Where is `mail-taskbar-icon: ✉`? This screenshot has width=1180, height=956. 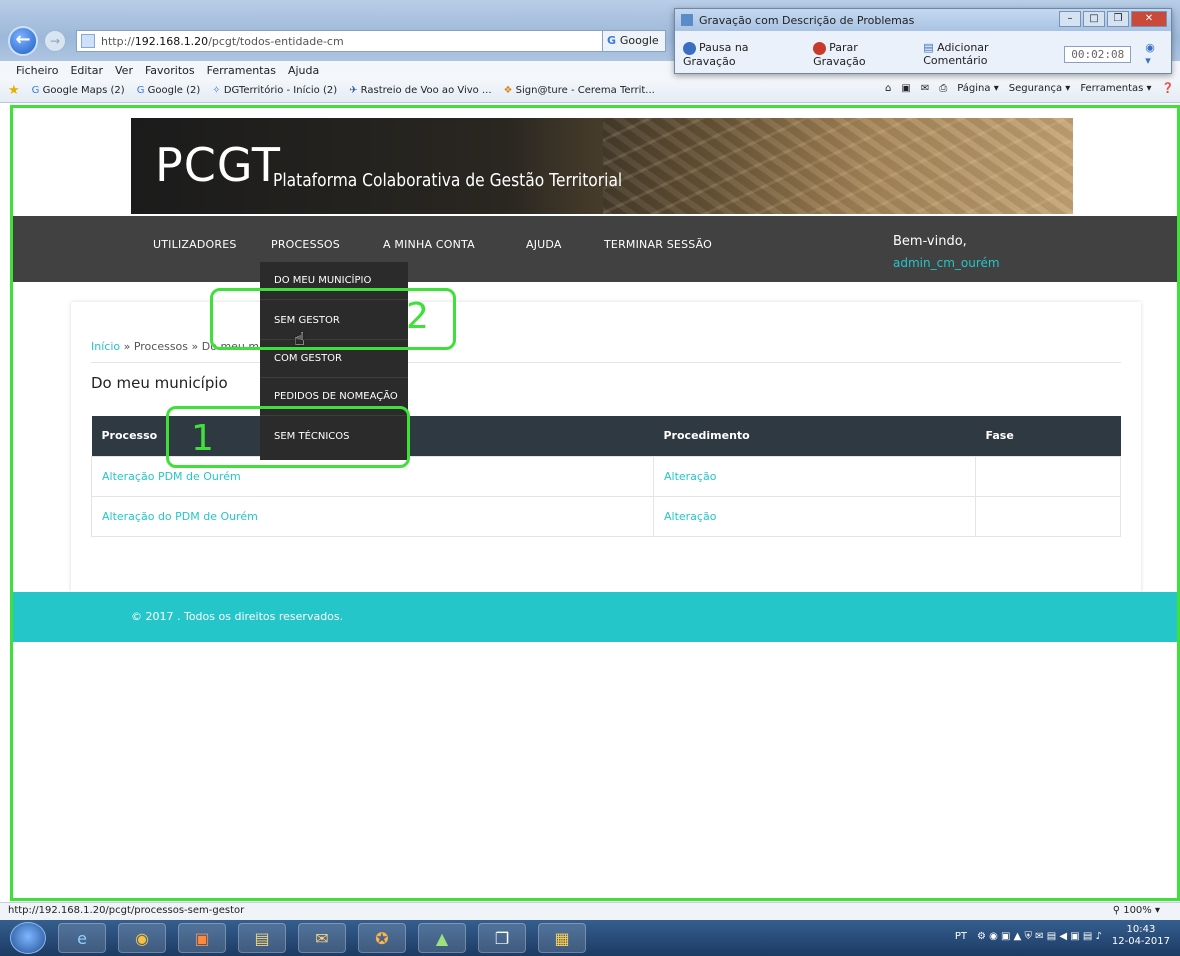 mail-taskbar-icon: ✉ is located at coordinates (322, 938).